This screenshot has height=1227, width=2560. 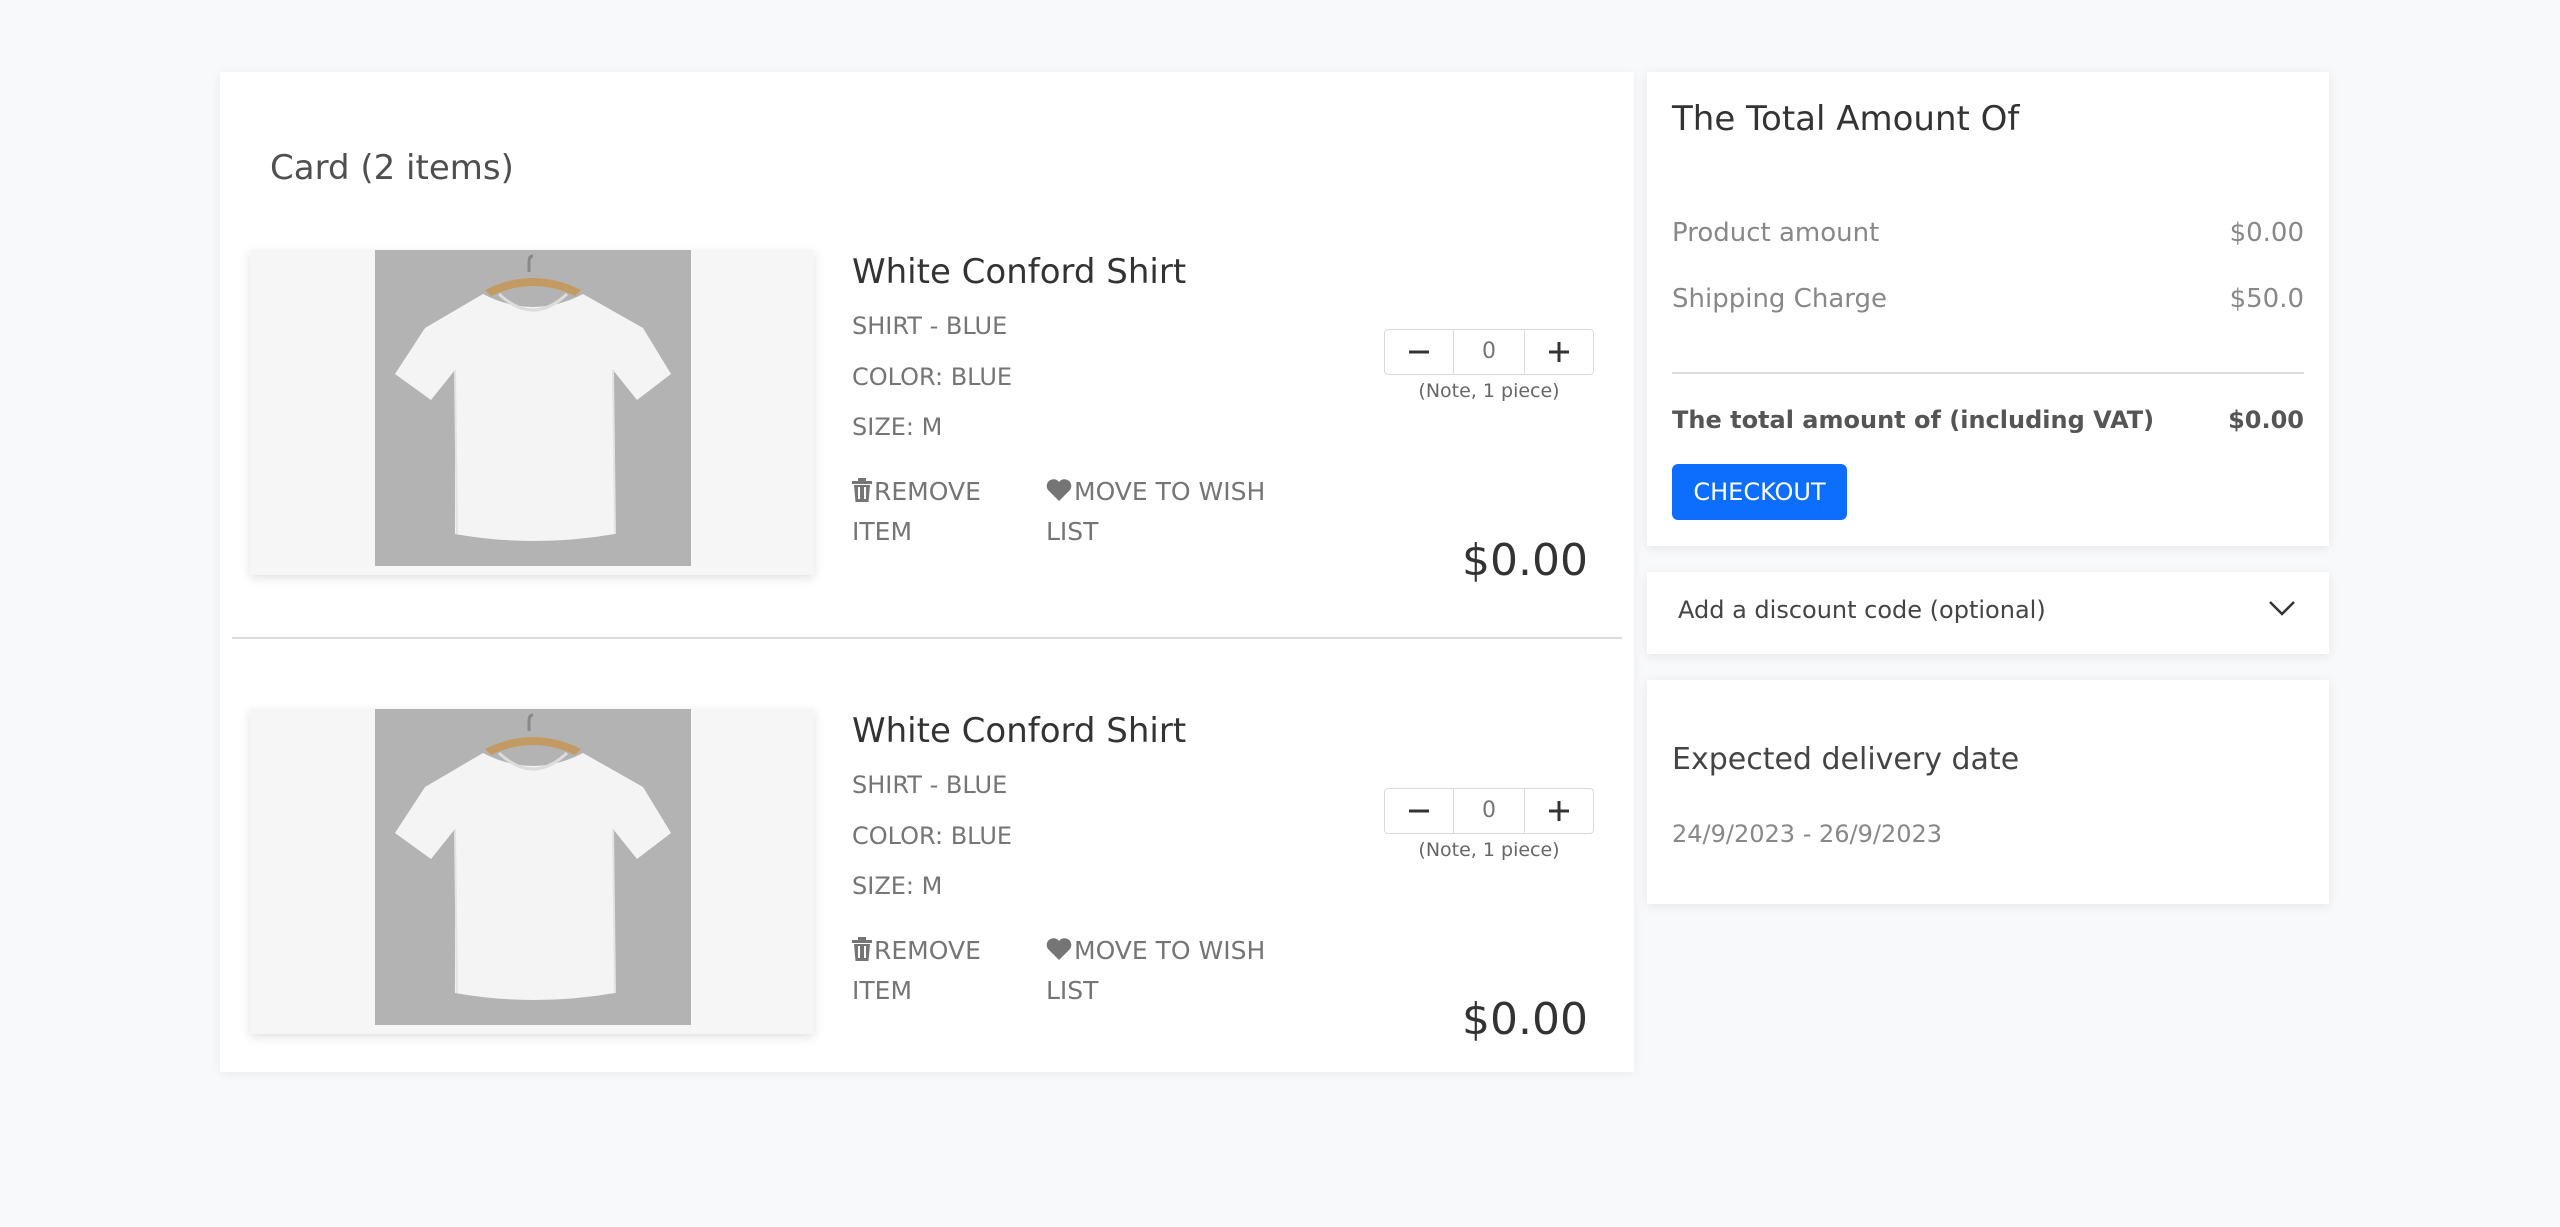 What do you see at coordinates (392, 168) in the screenshot?
I see `cart-title: Card (2 items)` at bounding box center [392, 168].